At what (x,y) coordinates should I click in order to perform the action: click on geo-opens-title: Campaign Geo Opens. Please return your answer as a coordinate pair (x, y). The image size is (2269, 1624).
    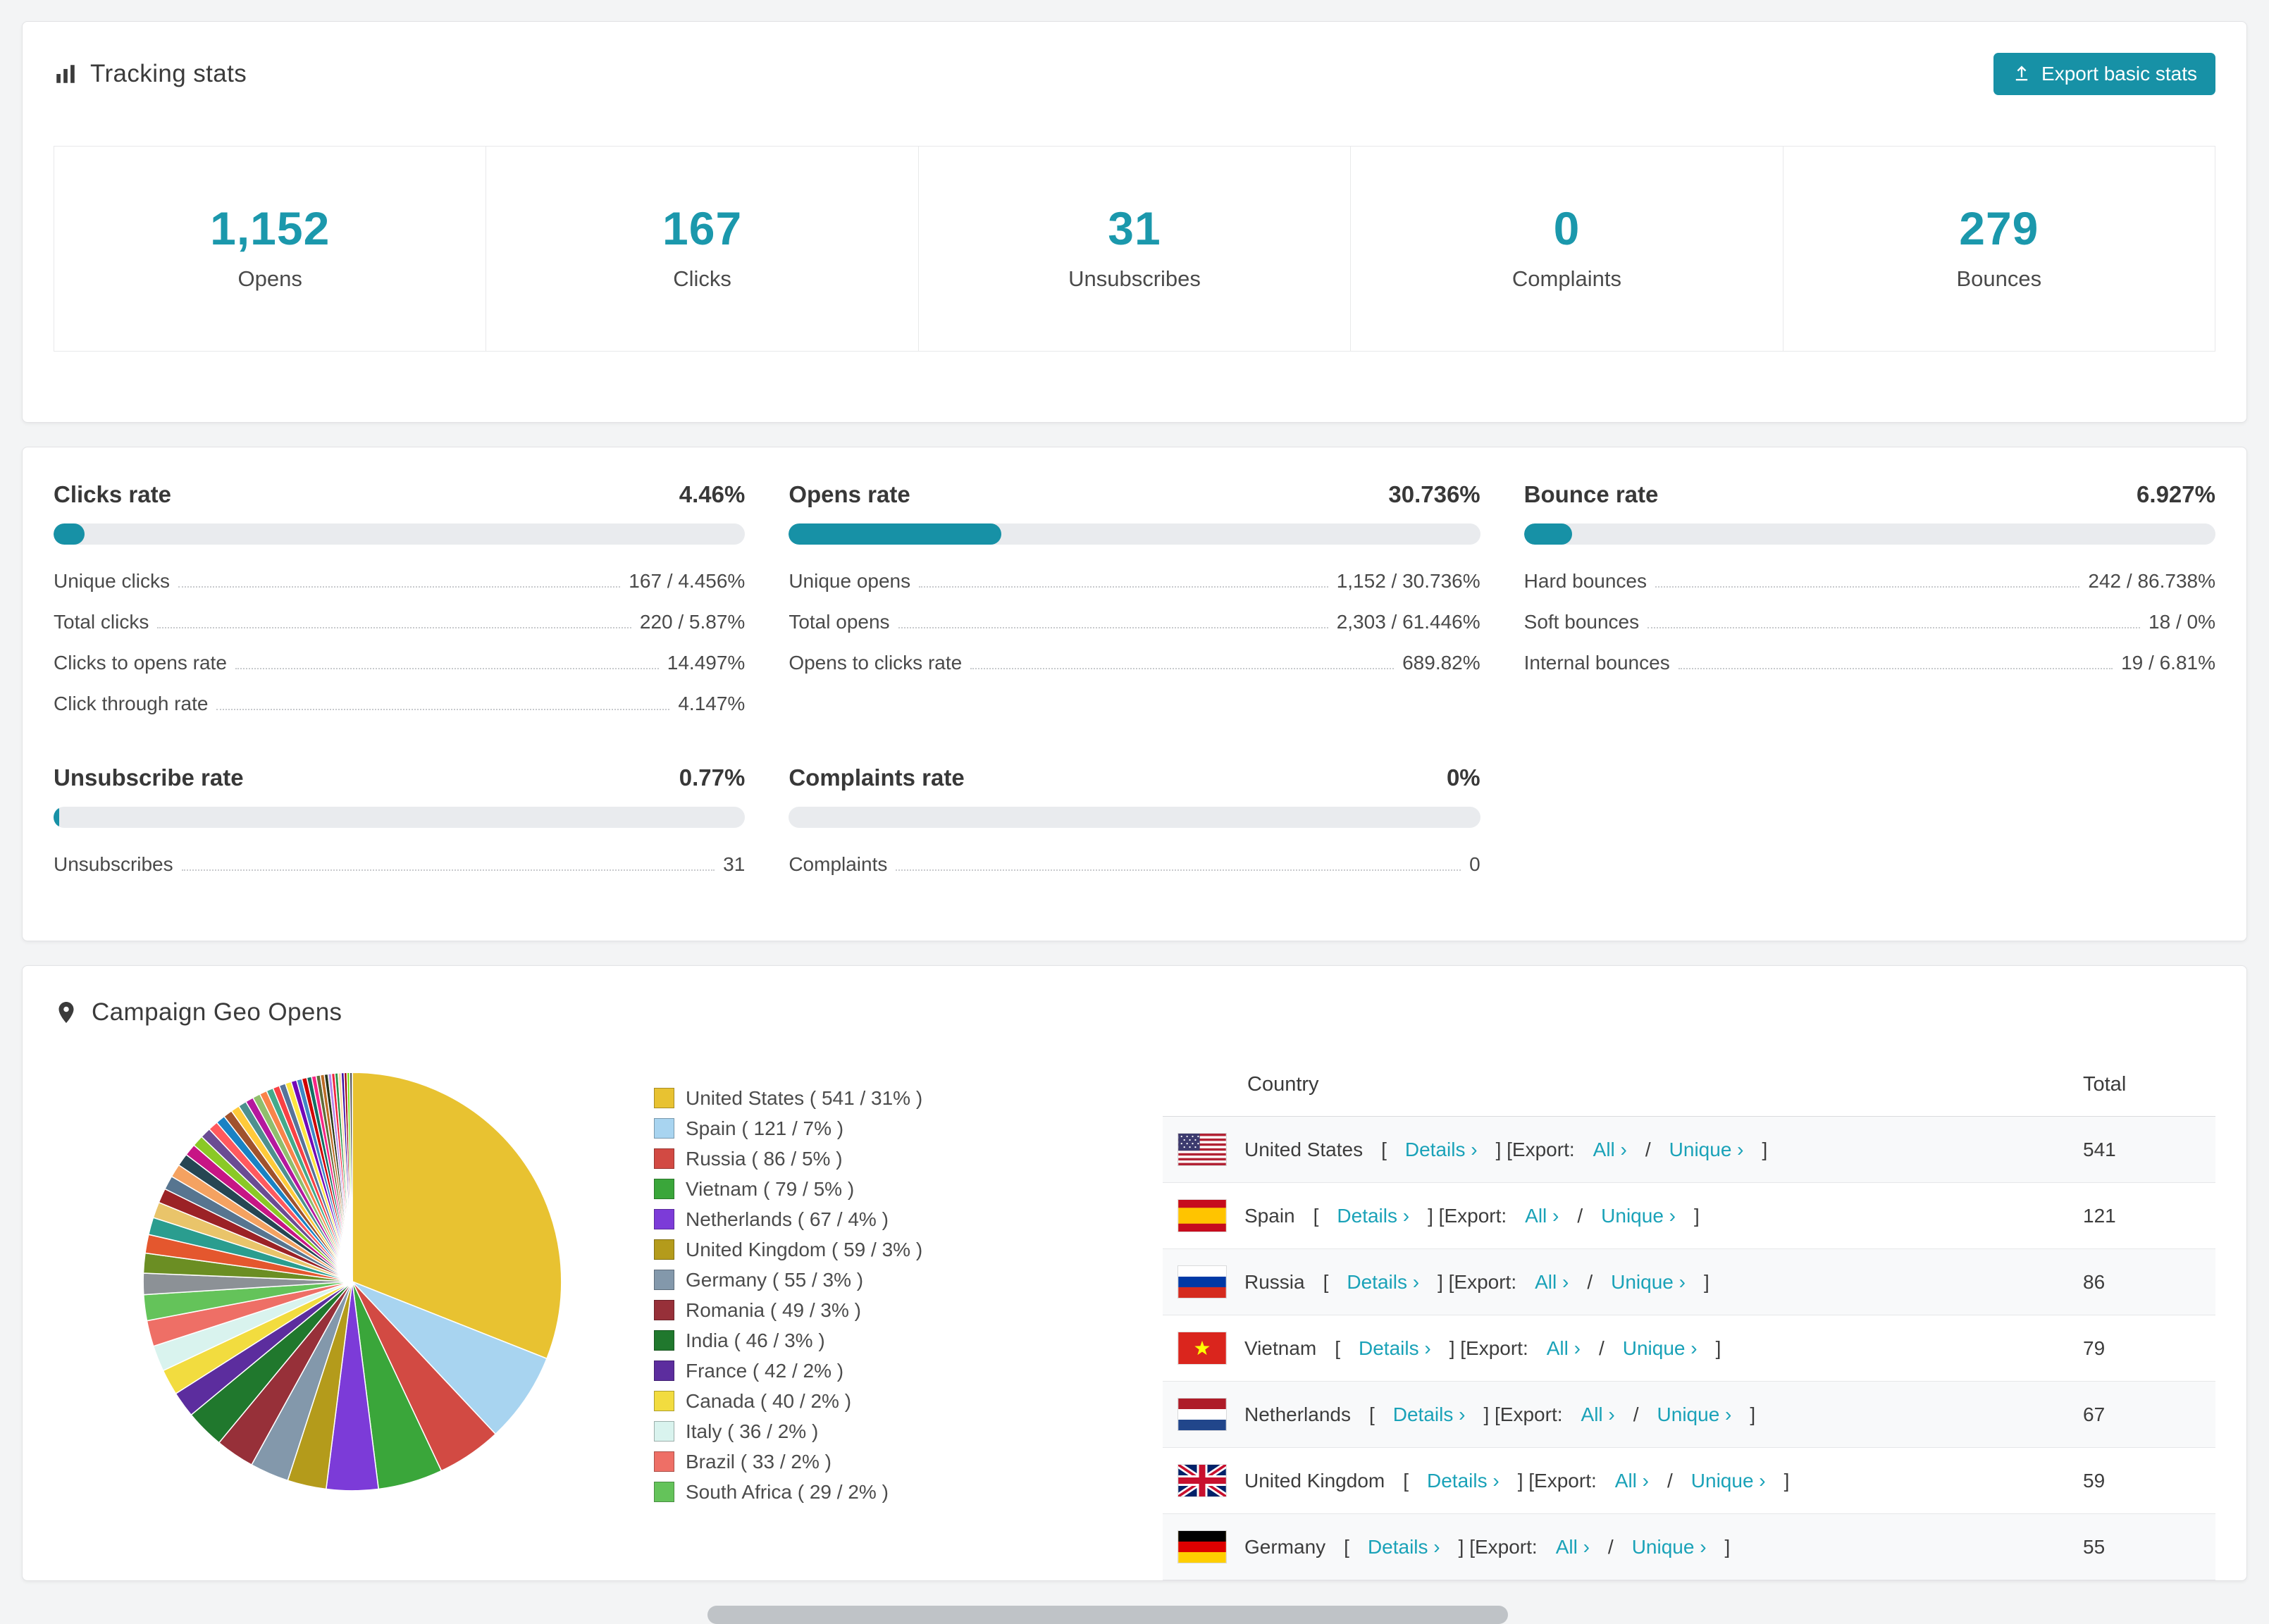
    Looking at the image, I should click on (217, 1012).